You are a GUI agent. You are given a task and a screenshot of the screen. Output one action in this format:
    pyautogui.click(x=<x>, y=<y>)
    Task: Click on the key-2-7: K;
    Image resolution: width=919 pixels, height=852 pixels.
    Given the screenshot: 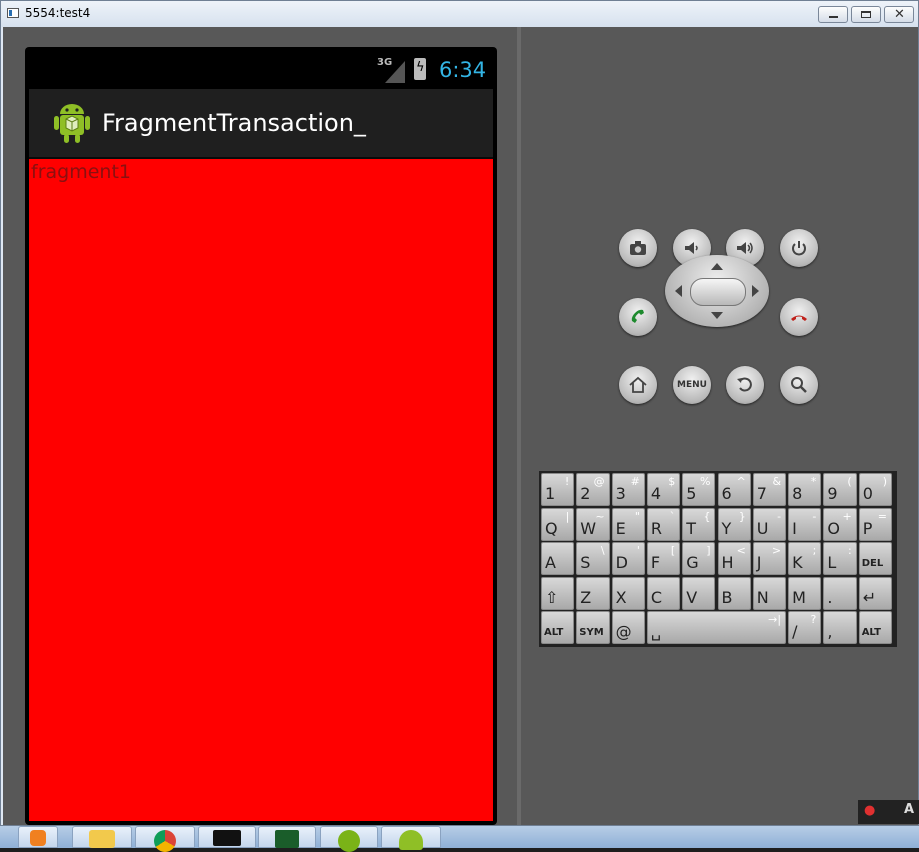 What is the action you would take?
    pyautogui.click(x=805, y=558)
    